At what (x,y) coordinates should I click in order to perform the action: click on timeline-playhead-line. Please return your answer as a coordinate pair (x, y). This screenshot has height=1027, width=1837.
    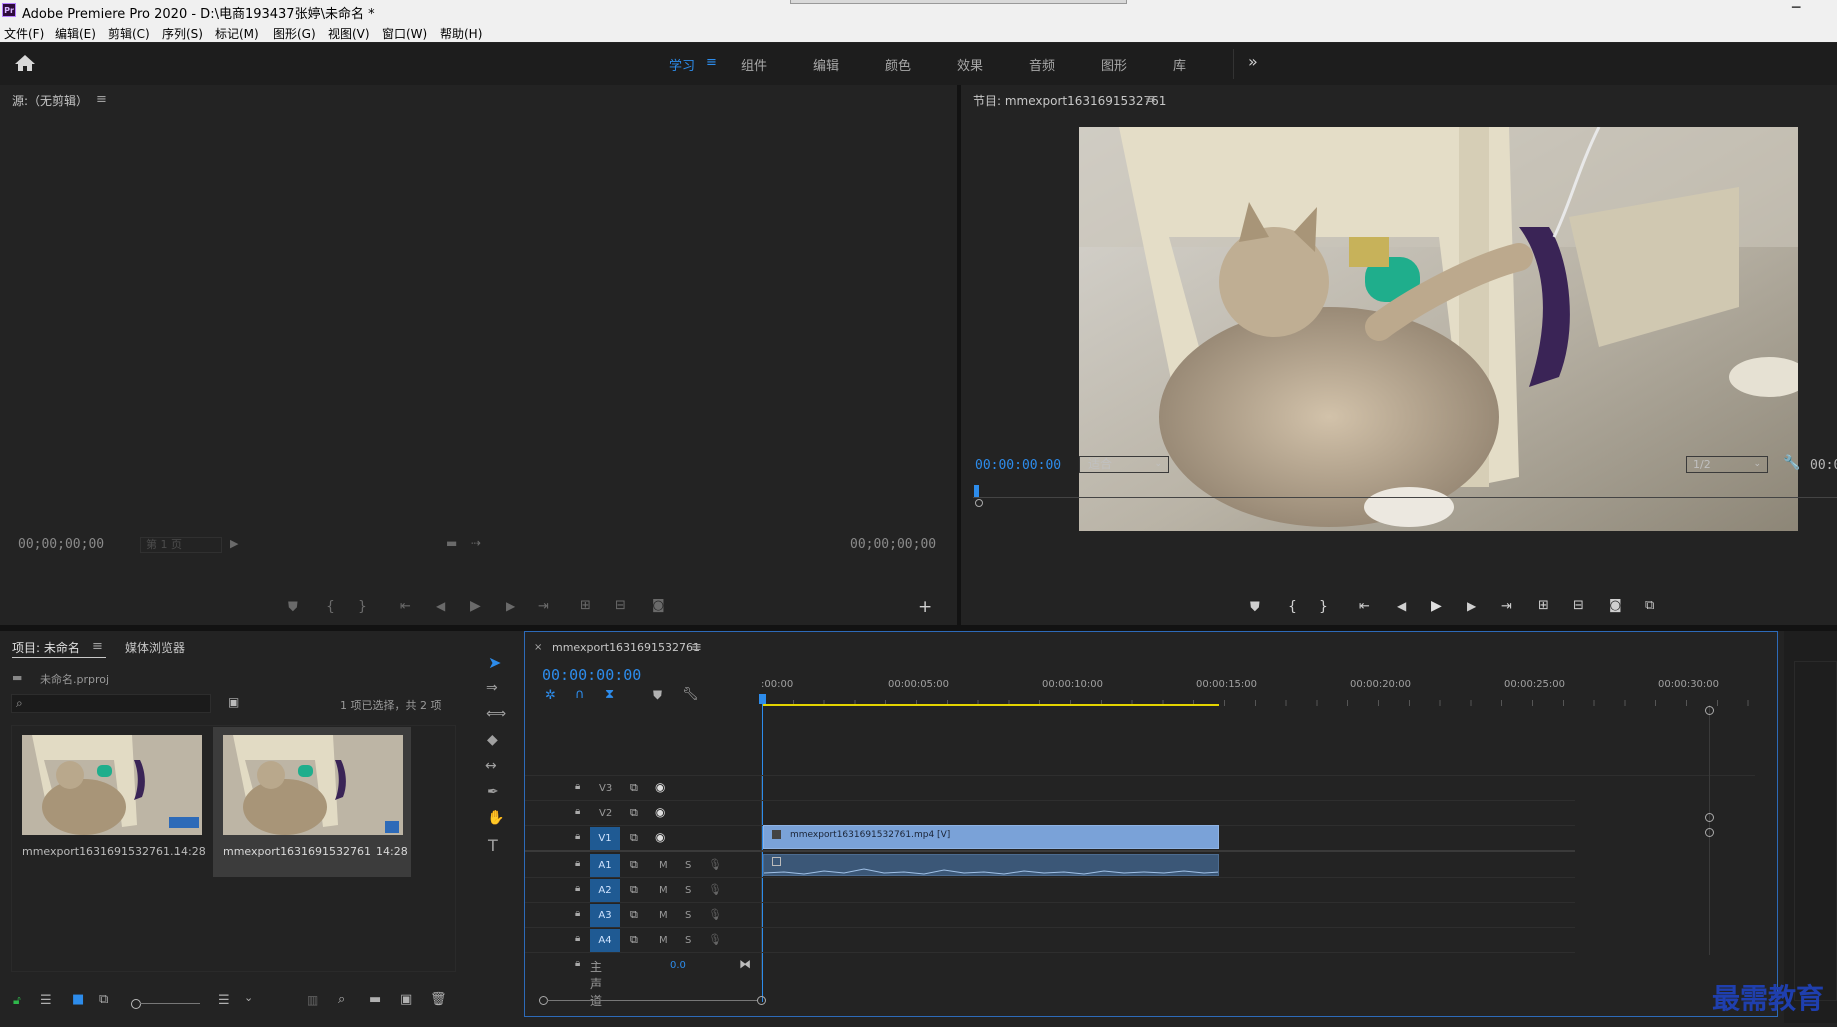
    Looking at the image, I should click on (762, 853).